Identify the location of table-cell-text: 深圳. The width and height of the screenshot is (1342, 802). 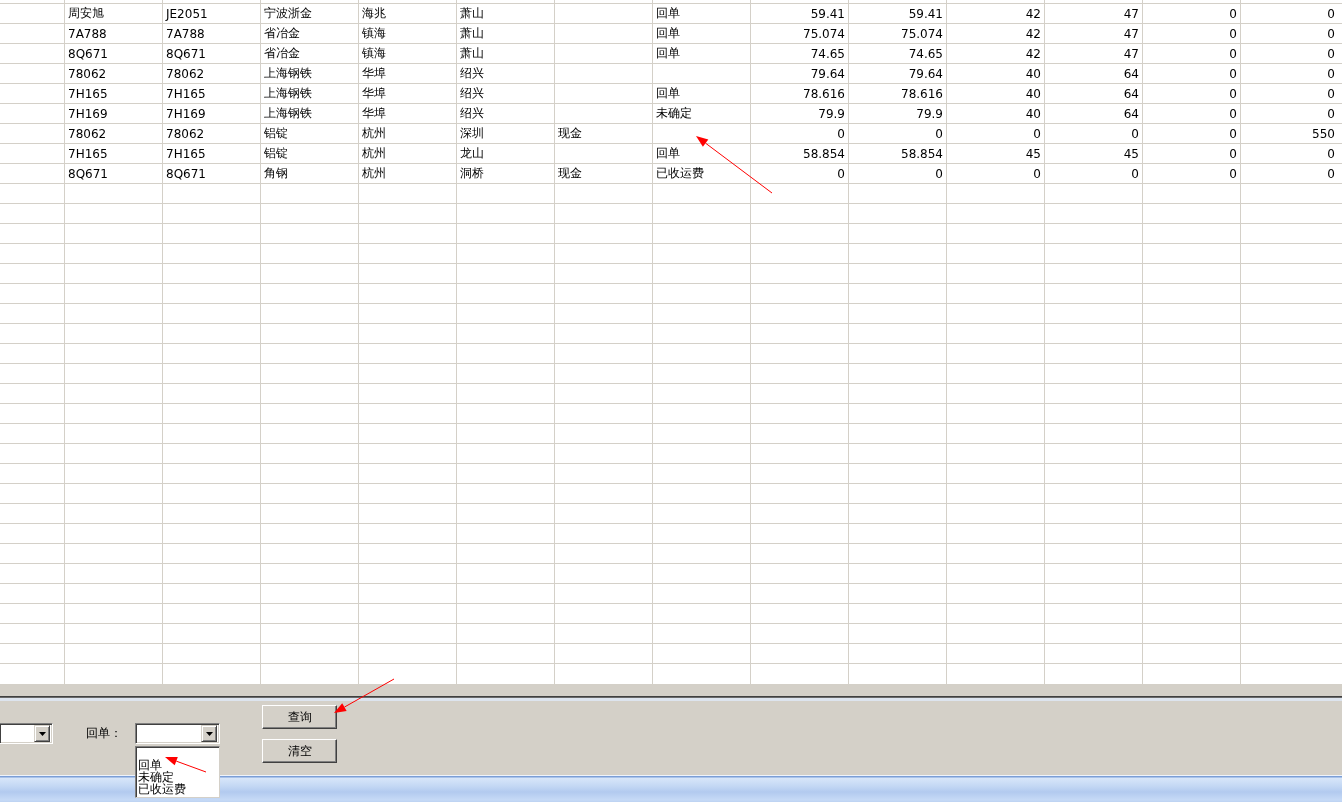
(472, 133).